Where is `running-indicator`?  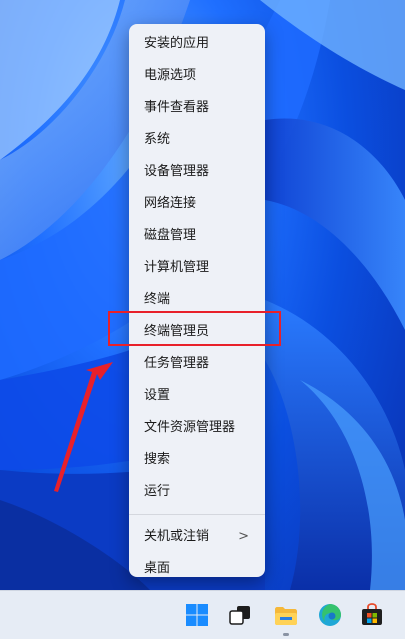
running-indicator is located at coordinates (286, 634).